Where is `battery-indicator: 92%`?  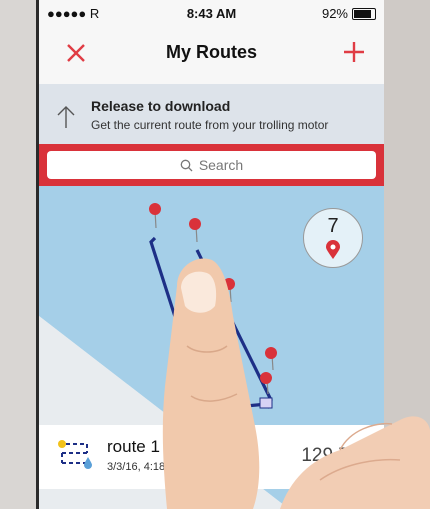
battery-indicator: 92% is located at coordinates (349, 13).